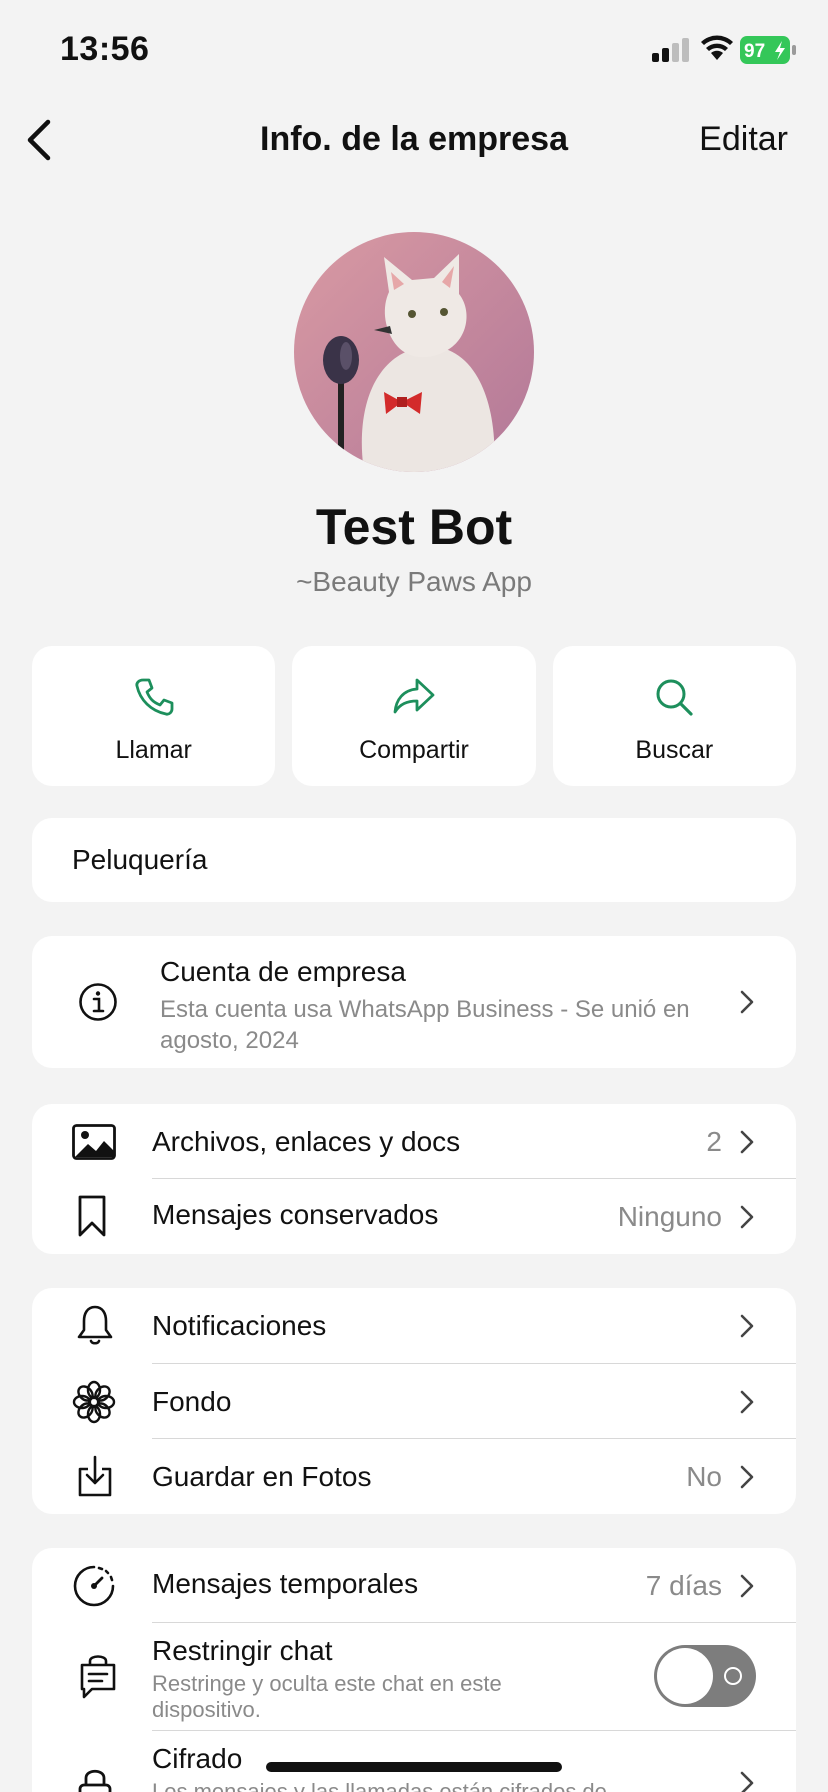 This screenshot has width=828, height=1792. I want to click on bell-icon, so click(95, 1325).